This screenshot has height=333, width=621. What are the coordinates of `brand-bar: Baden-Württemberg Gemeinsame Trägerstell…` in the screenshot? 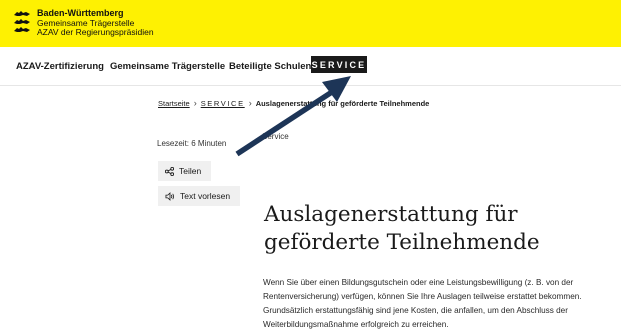 It's located at (310, 23).